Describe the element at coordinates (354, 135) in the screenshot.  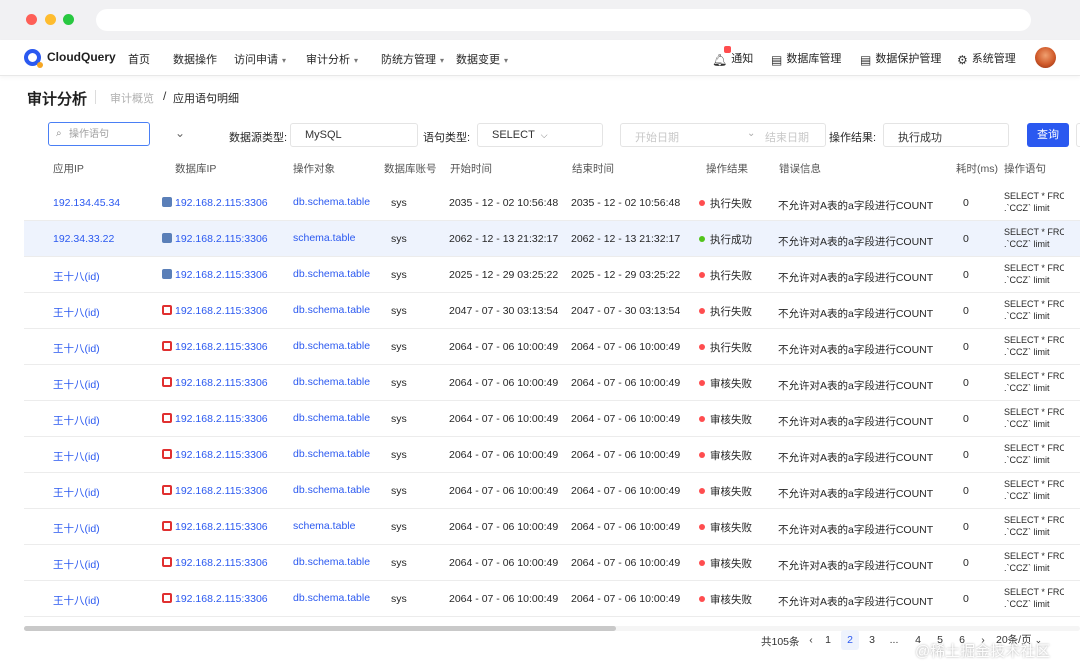
I see `datasource-select: MySQL` at that location.